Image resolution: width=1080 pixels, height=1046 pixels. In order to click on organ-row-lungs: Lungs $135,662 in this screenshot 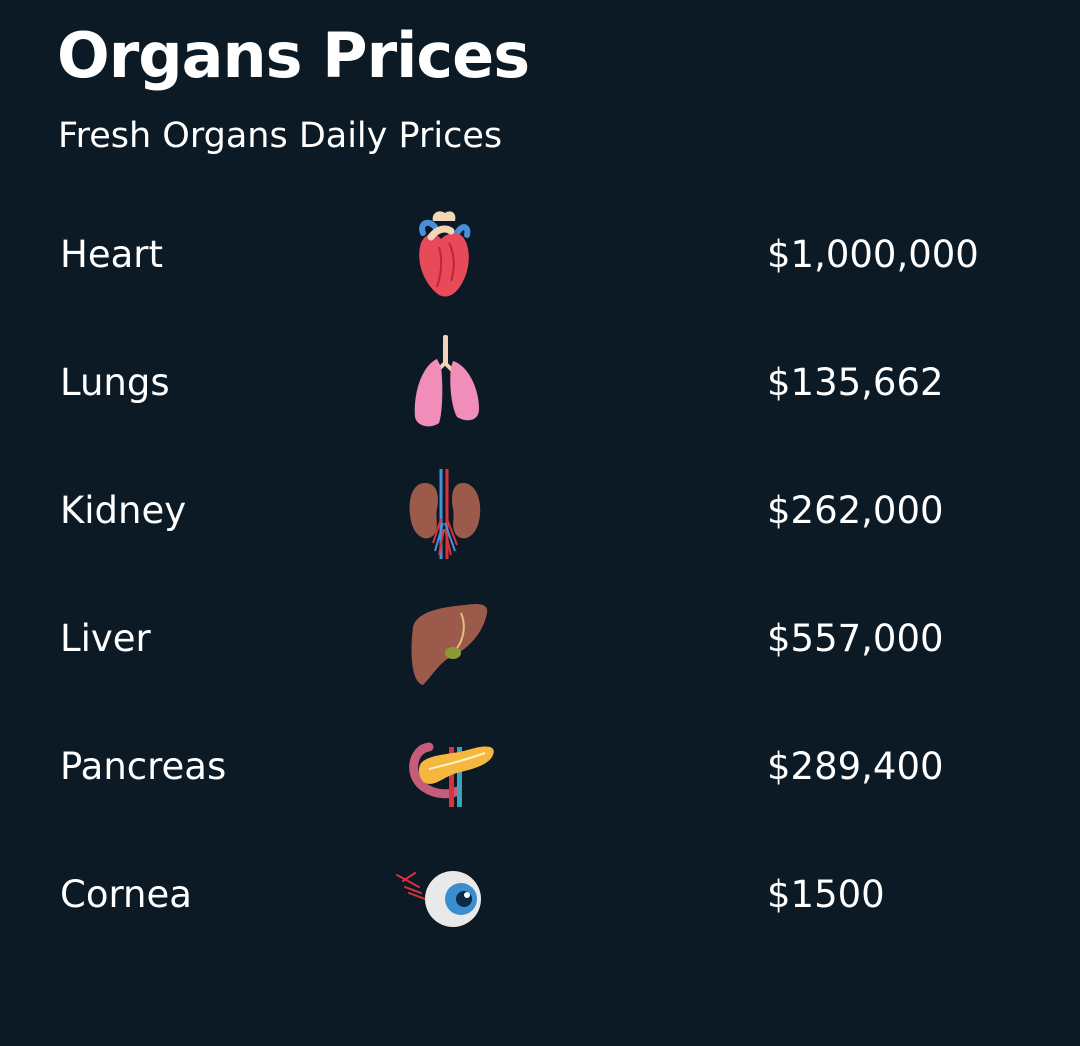, I will do `click(540, 381)`.